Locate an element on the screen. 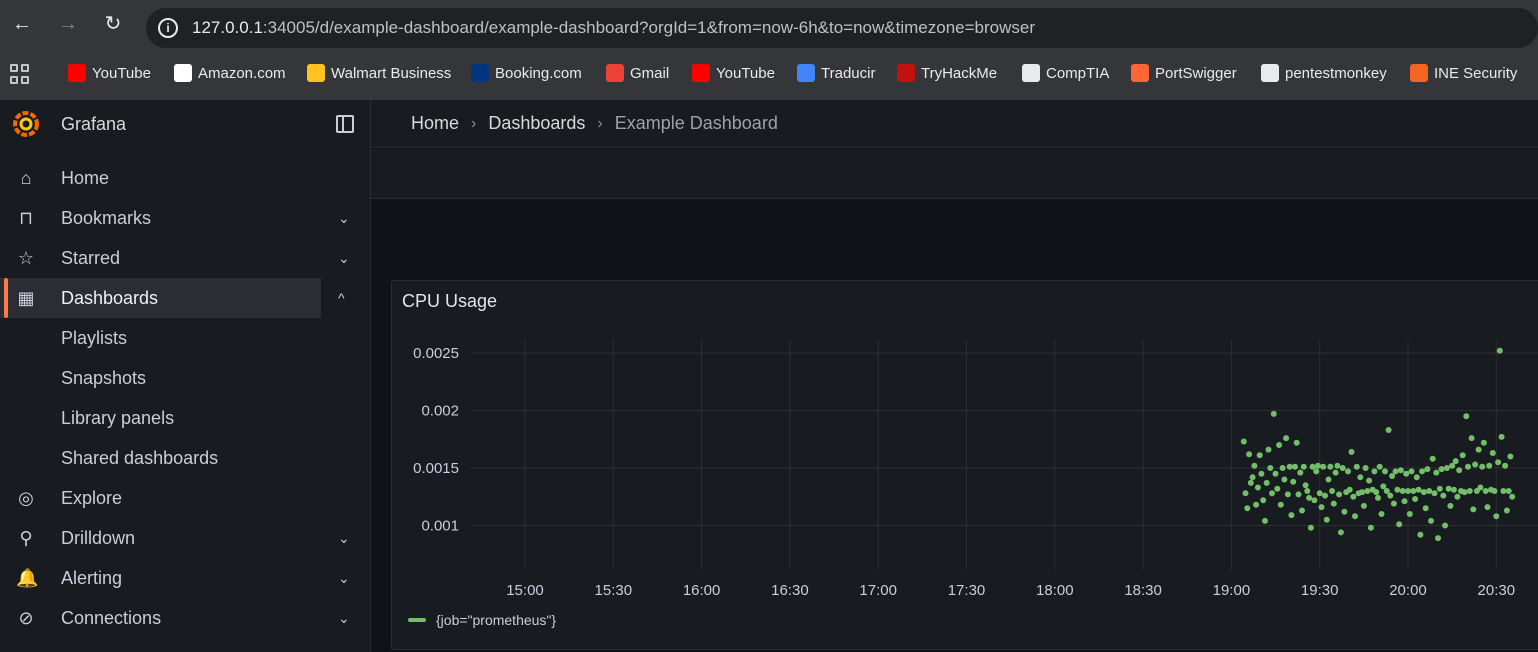  bookmark-walmart-business: Walmart Business is located at coordinates (379, 73).